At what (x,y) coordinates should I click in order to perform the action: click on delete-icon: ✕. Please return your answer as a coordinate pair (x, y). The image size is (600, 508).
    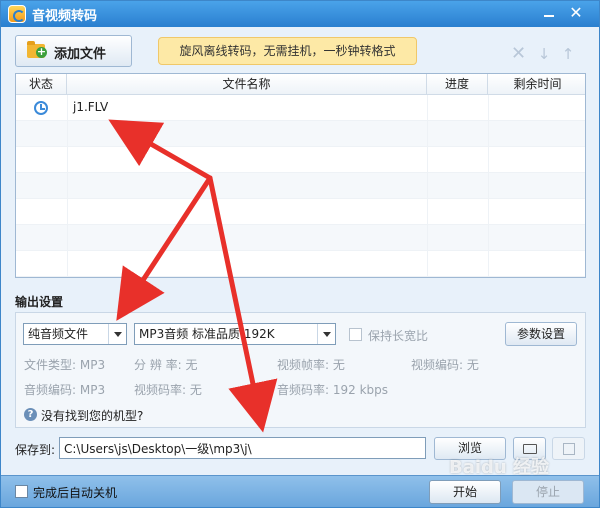
    Looking at the image, I should click on (518, 54).